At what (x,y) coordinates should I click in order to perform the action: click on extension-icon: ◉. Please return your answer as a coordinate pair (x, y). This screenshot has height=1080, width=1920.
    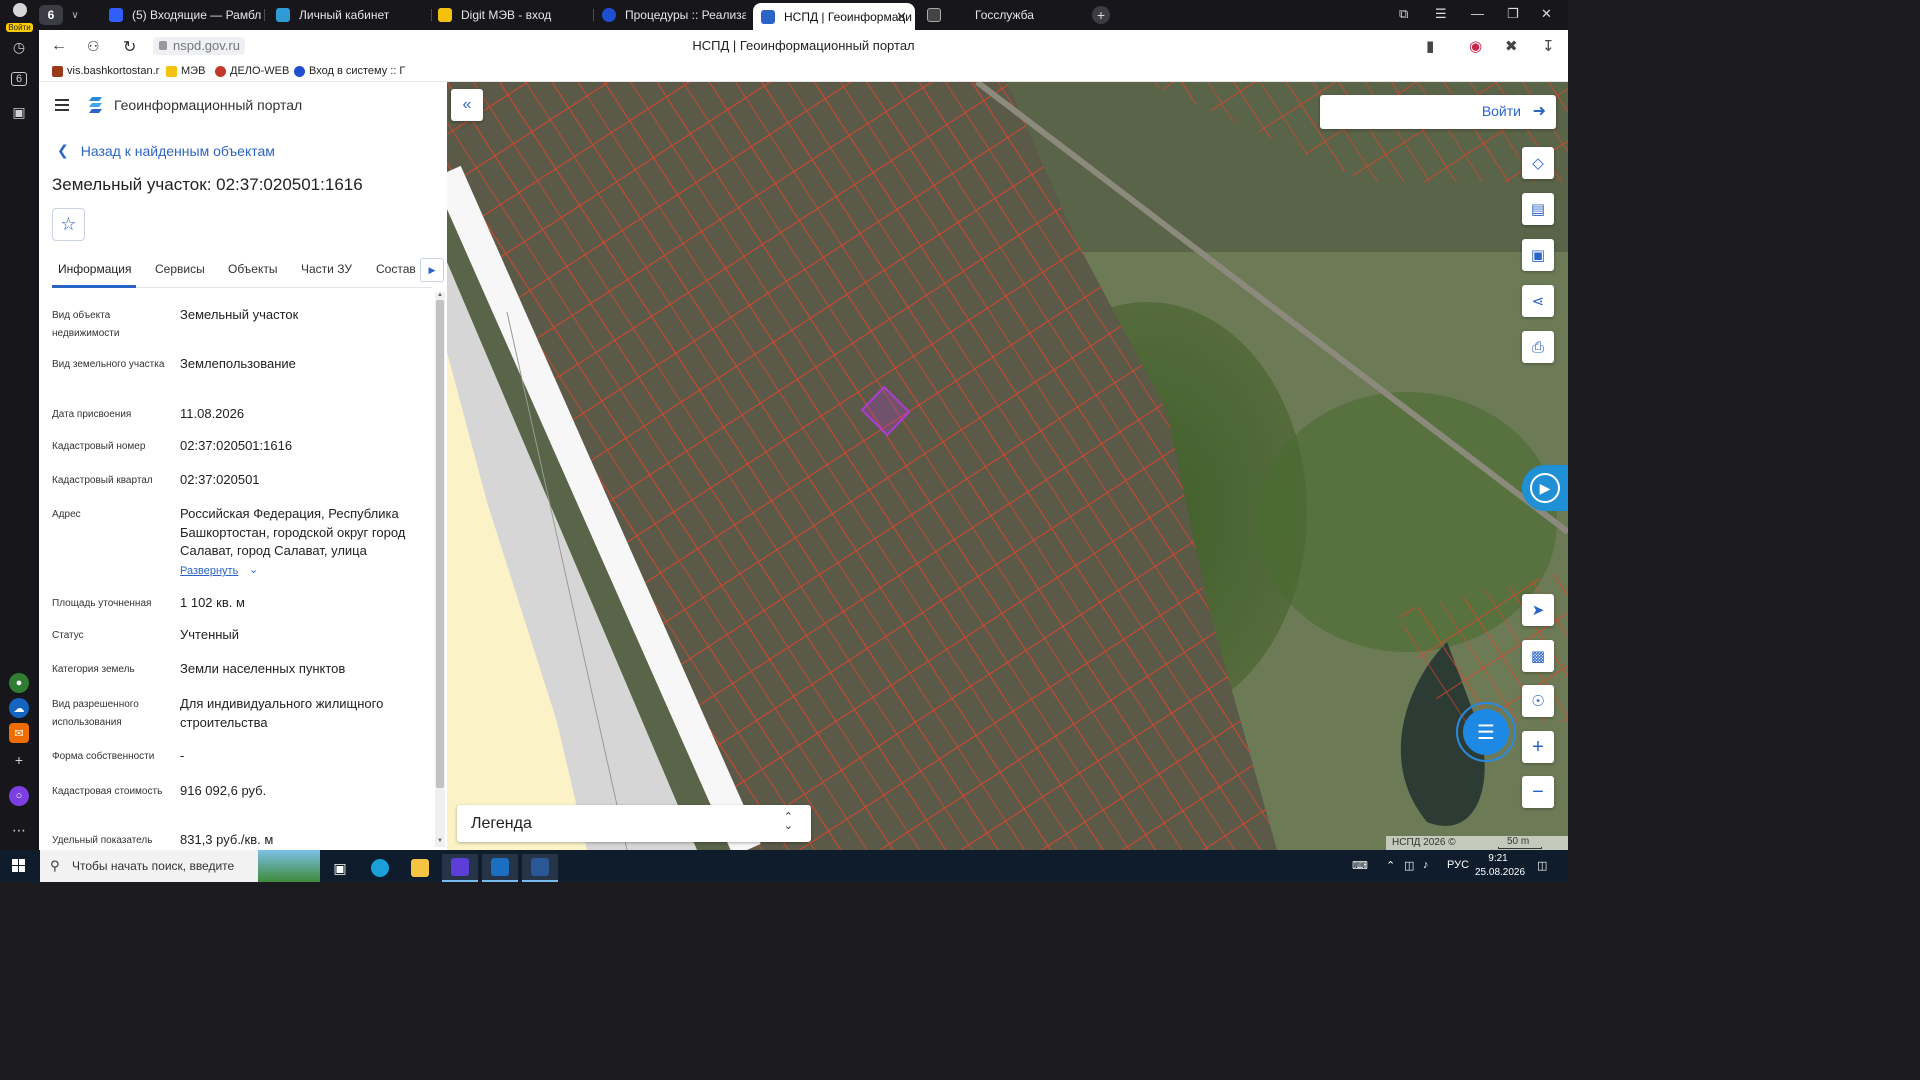
    Looking at the image, I should click on (1475, 46).